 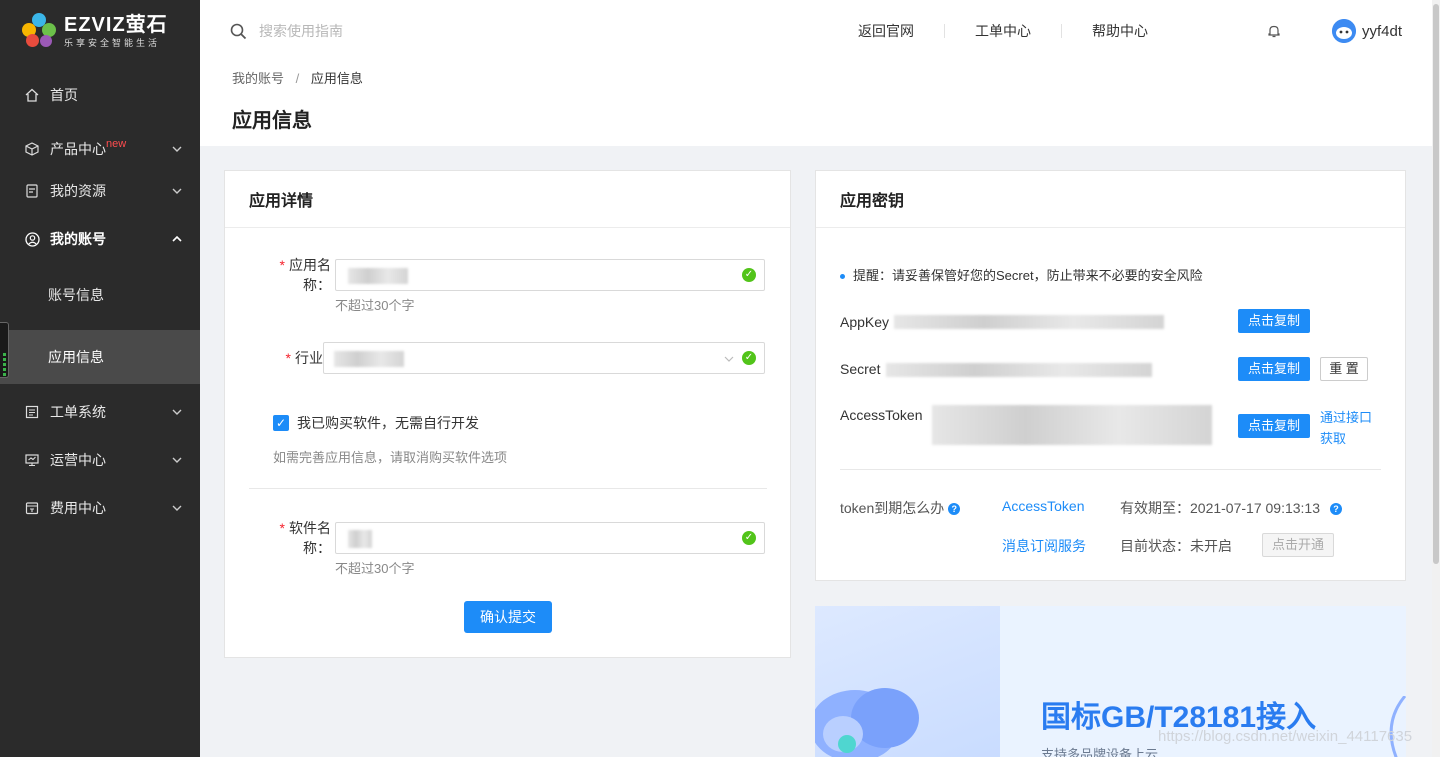 What do you see at coordinates (258, 78) in the screenshot?
I see `breadcrumb-parent: 我的账号` at bounding box center [258, 78].